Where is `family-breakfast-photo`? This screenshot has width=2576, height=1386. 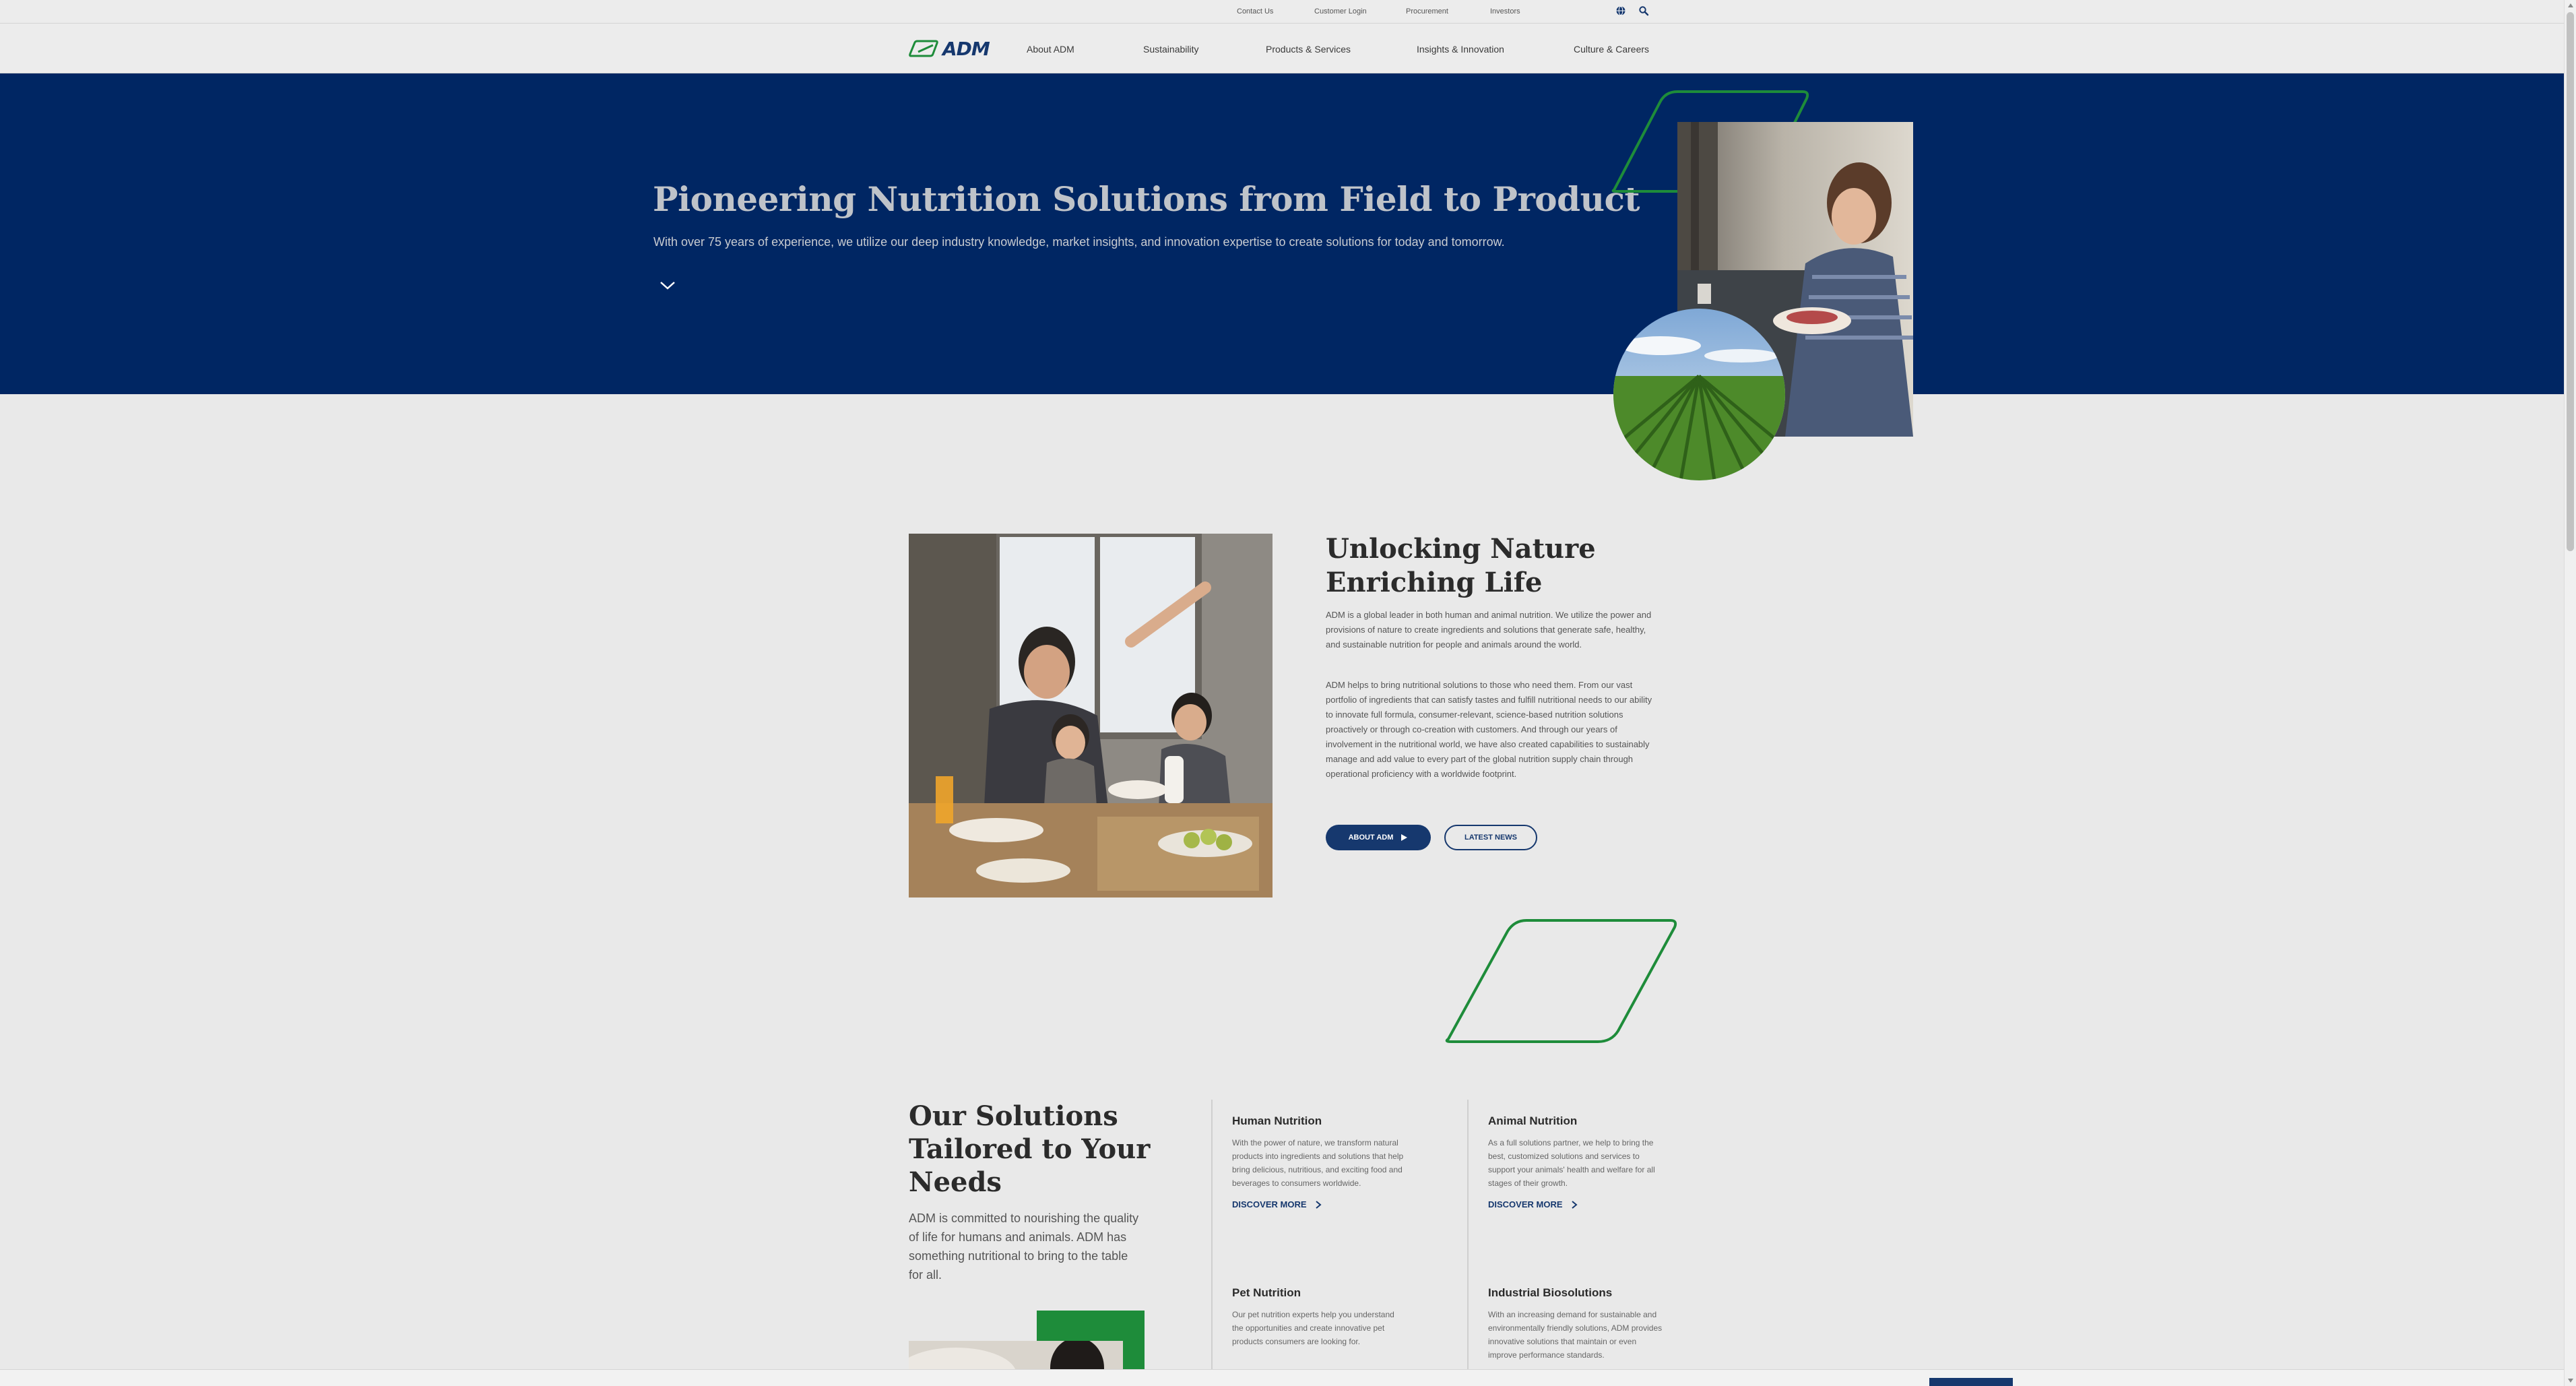 family-breakfast-photo is located at coordinates (1091, 715).